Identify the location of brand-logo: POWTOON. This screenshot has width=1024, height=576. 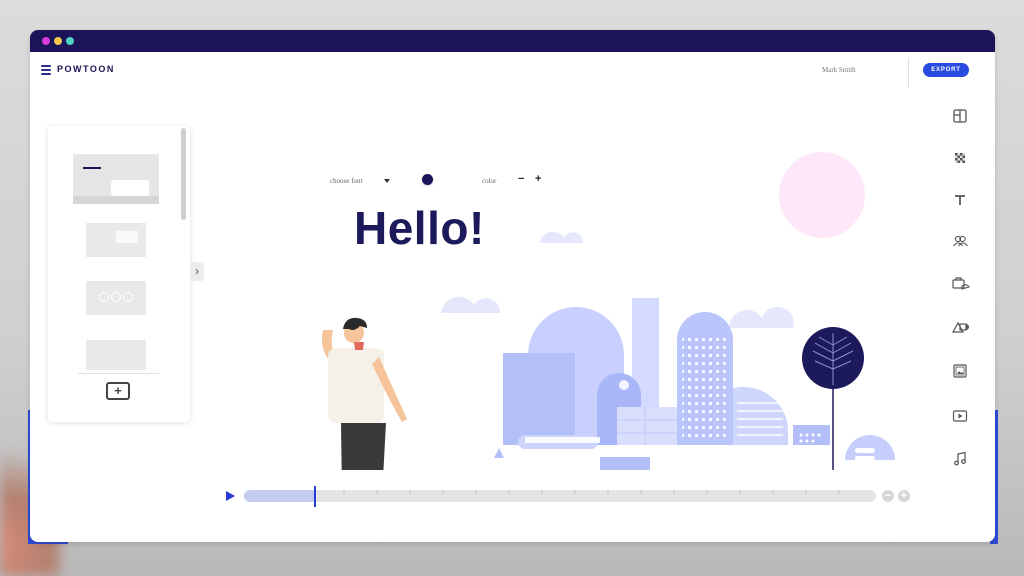
(86, 69).